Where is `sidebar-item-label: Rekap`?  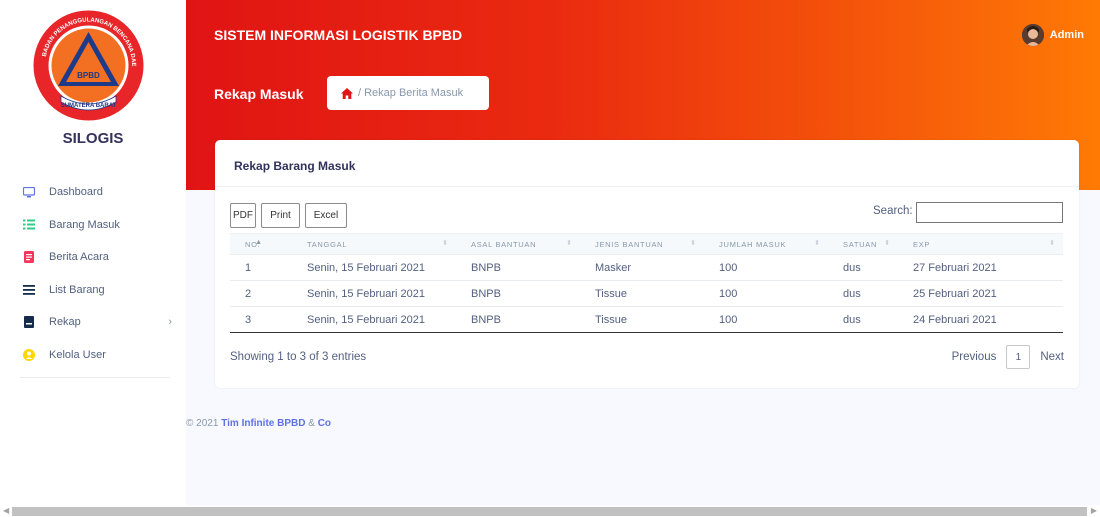
sidebar-item-label: Rekap is located at coordinates (65, 322).